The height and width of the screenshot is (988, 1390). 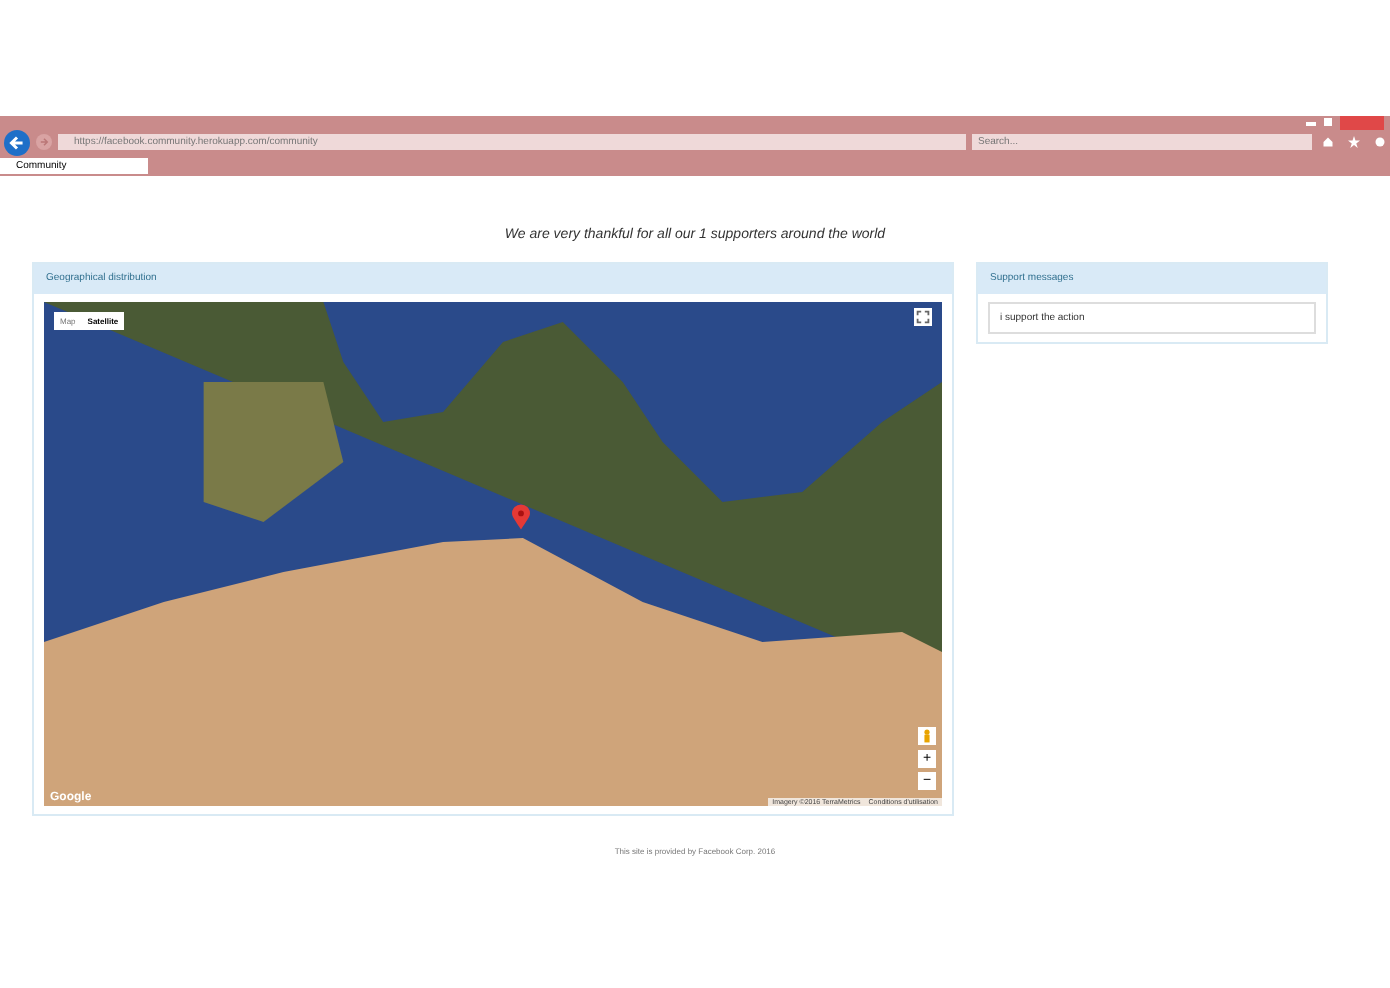 What do you see at coordinates (927, 736) in the screenshot?
I see `person-icon` at bounding box center [927, 736].